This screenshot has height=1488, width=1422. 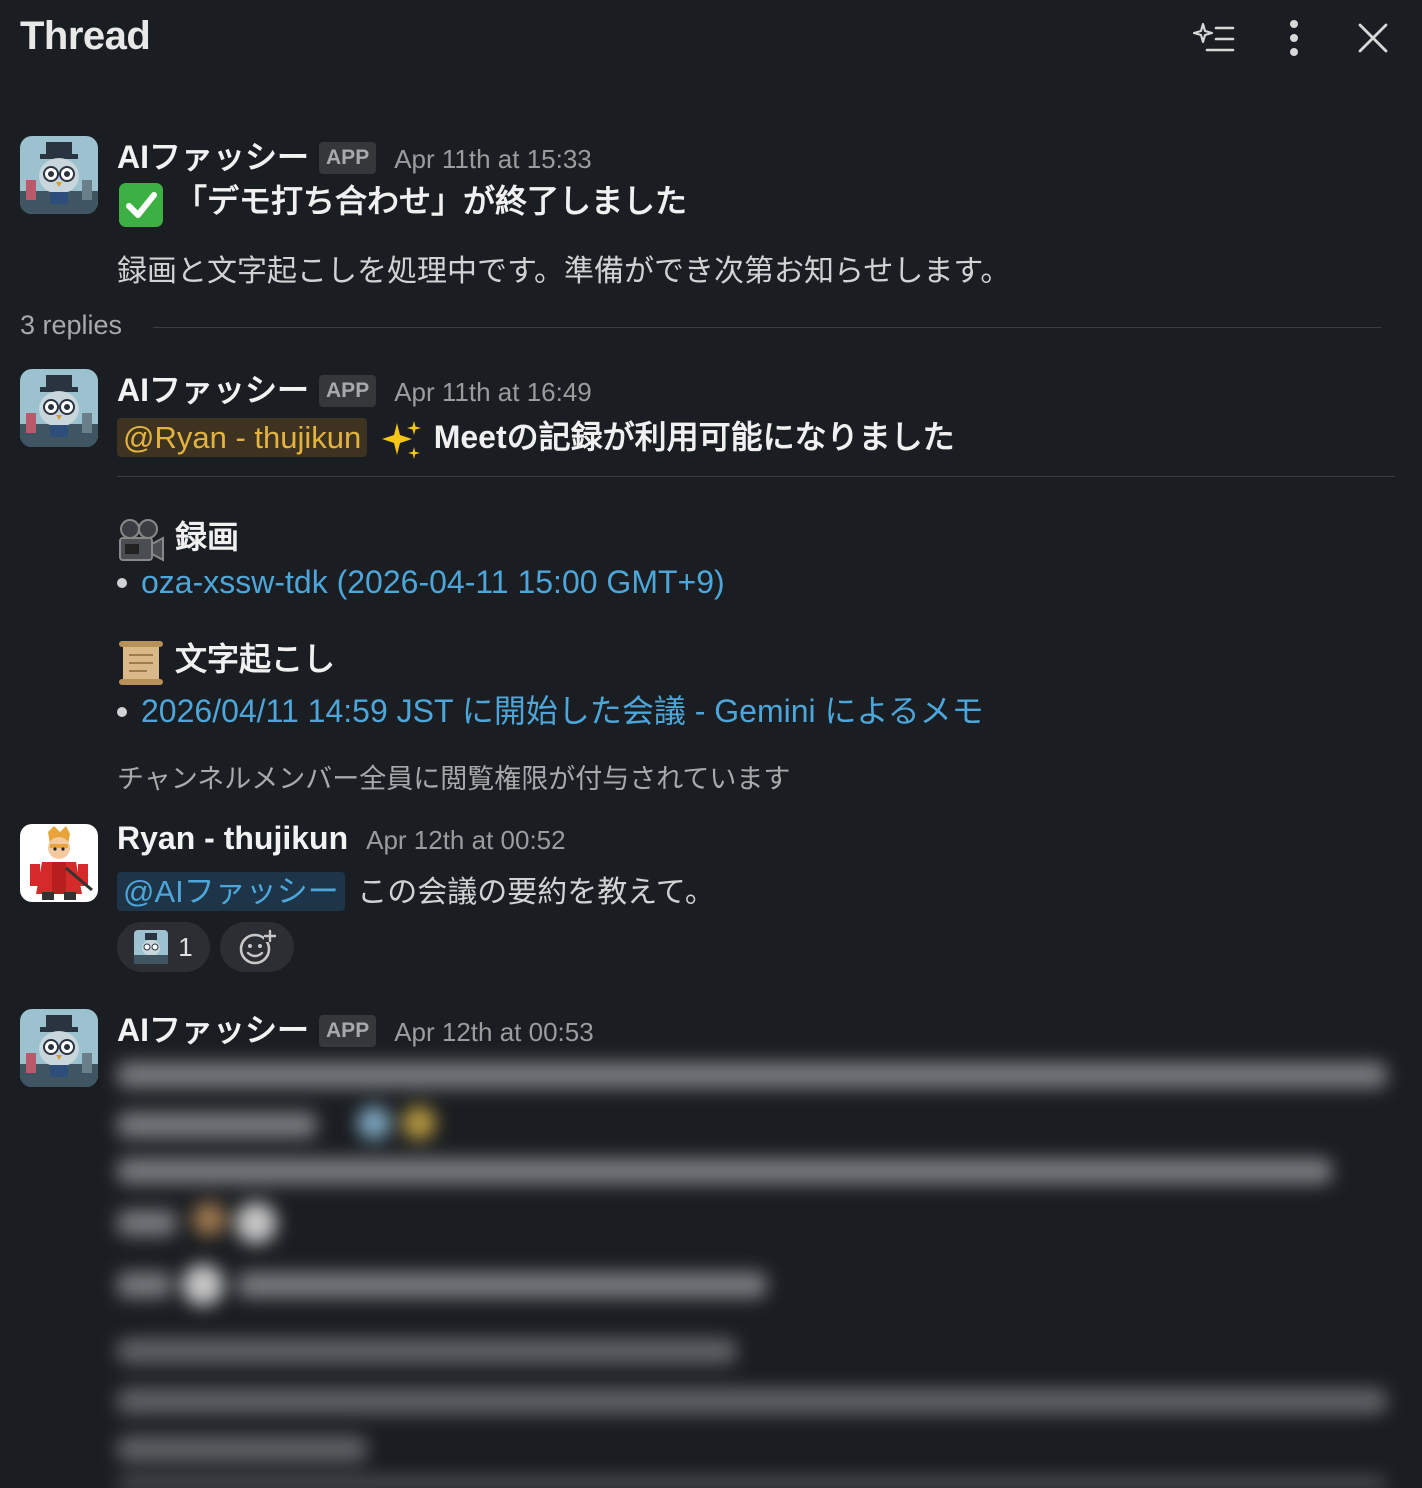 What do you see at coordinates (151, 947) in the screenshot?
I see `reaction-avatar-icon` at bounding box center [151, 947].